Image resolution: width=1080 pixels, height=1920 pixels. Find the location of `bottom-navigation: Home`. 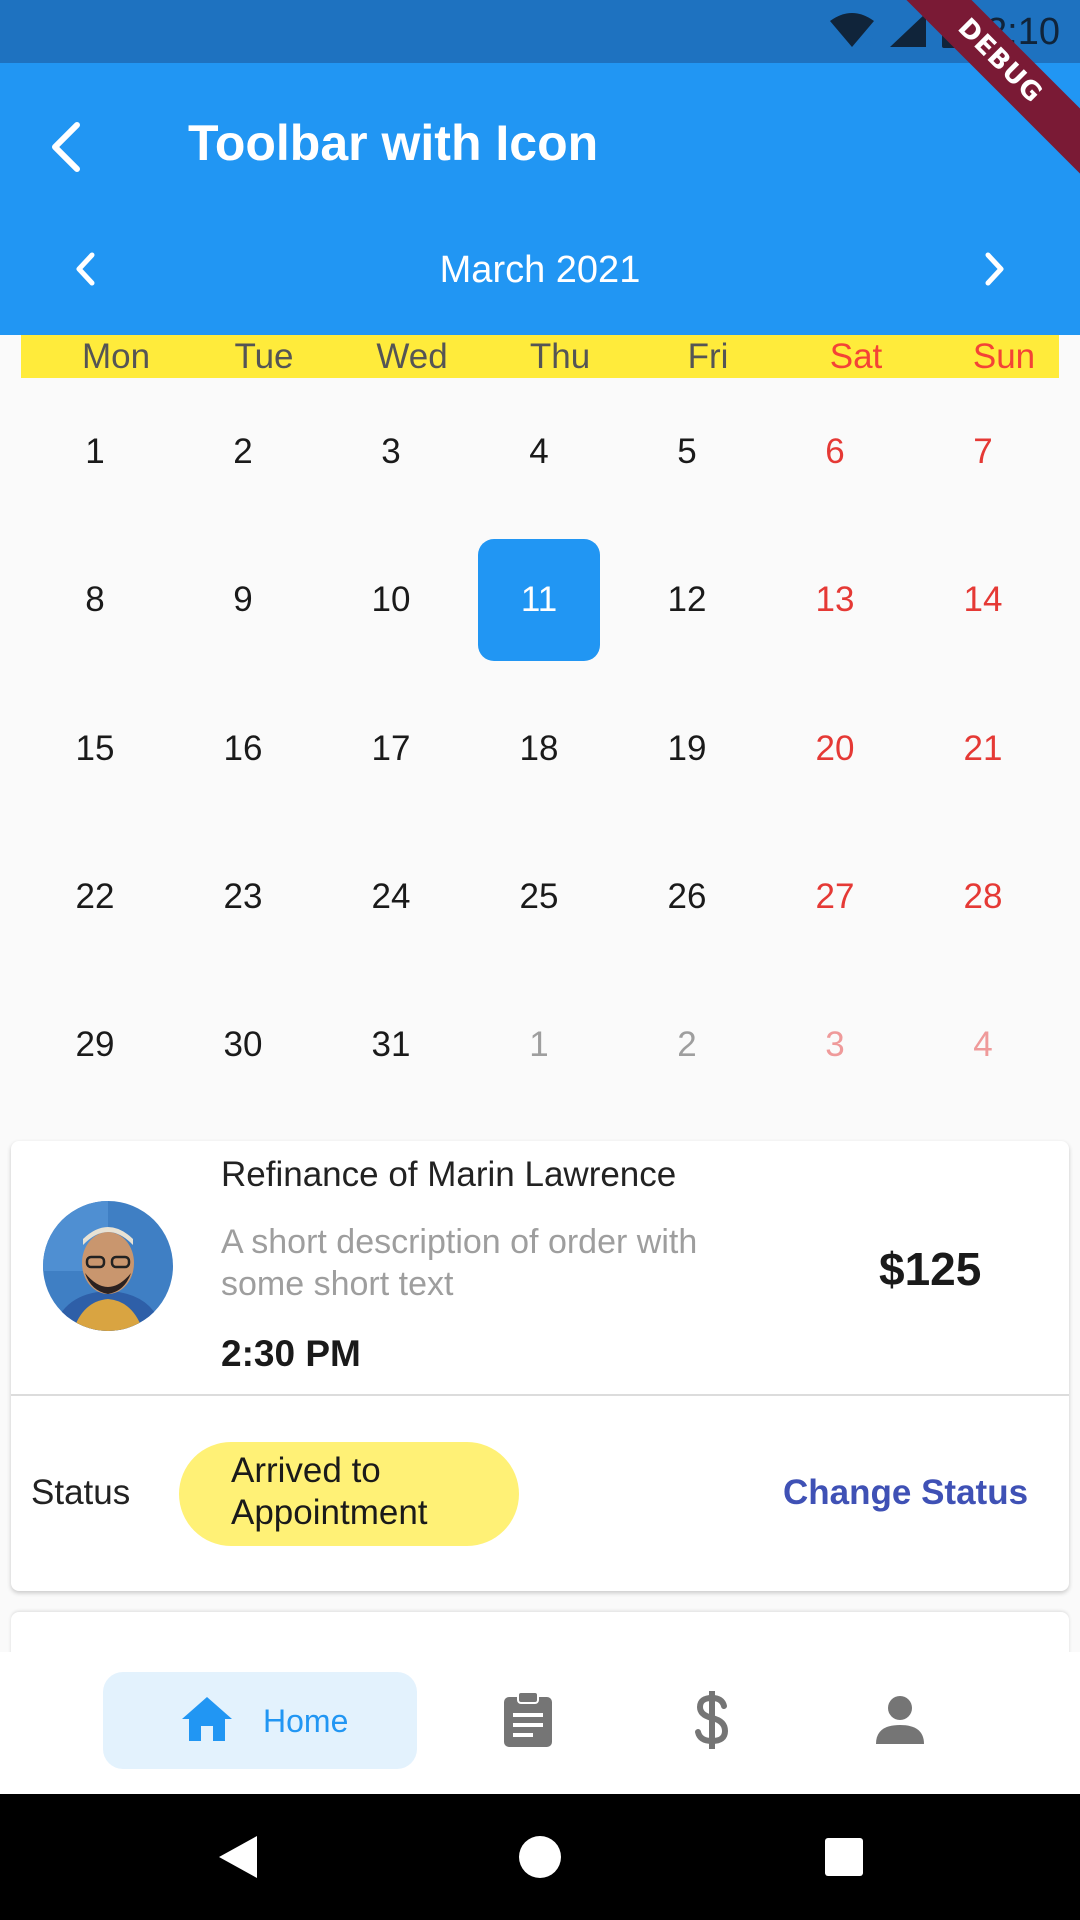

bottom-navigation: Home is located at coordinates (540, 1723).